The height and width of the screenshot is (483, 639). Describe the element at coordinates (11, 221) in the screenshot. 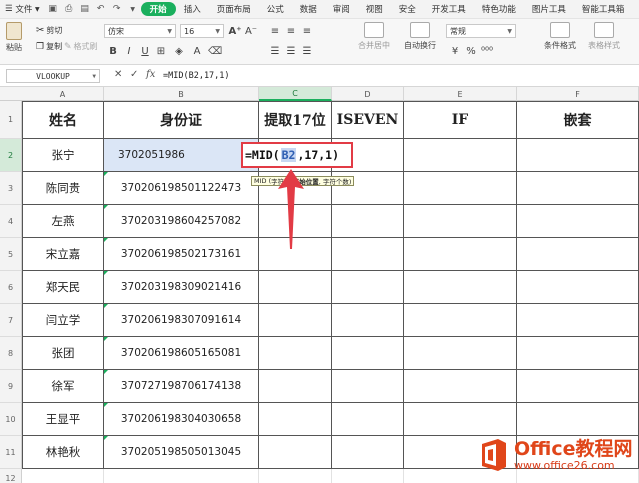

I see `row-header-4: 4` at that location.